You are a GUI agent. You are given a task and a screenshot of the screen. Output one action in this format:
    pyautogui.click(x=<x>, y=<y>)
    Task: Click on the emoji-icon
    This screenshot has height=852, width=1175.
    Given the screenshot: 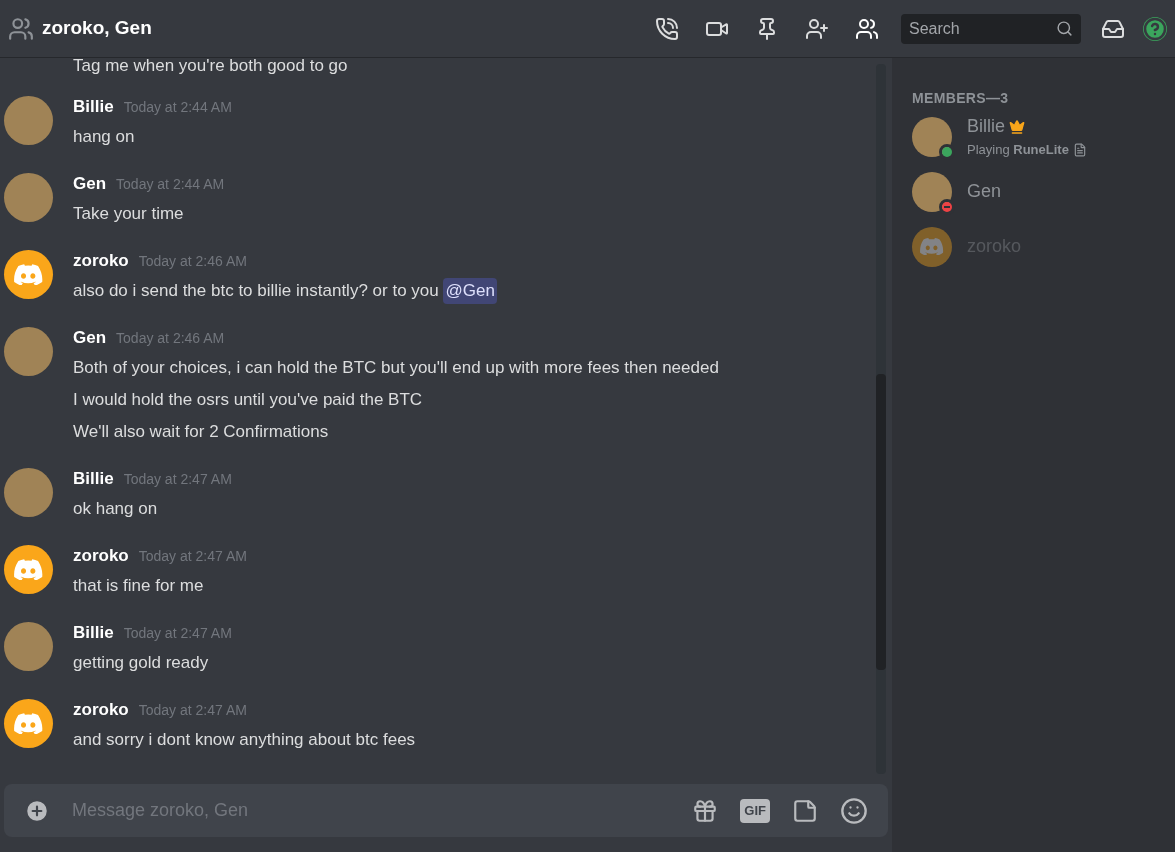 What is the action you would take?
    pyautogui.click(x=854, y=810)
    